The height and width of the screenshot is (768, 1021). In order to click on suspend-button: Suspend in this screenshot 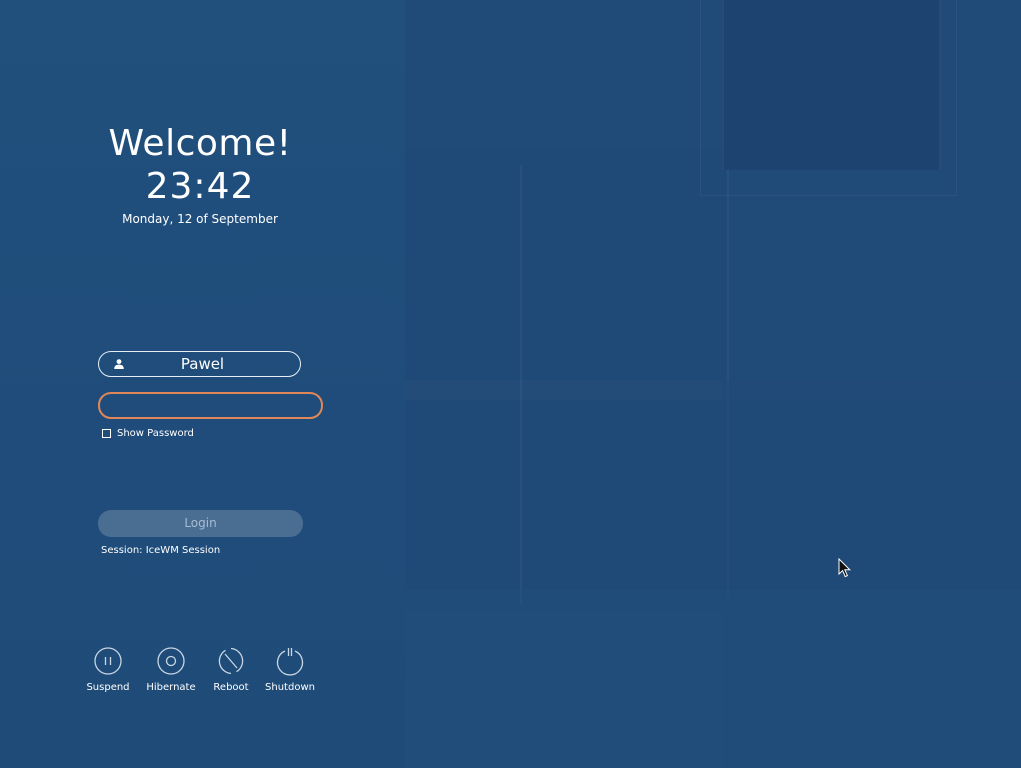, I will do `click(108, 670)`.